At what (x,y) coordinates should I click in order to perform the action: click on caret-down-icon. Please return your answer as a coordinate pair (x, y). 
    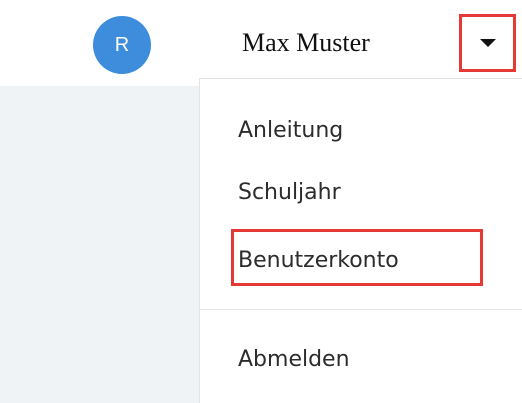
    Looking at the image, I should click on (487, 43).